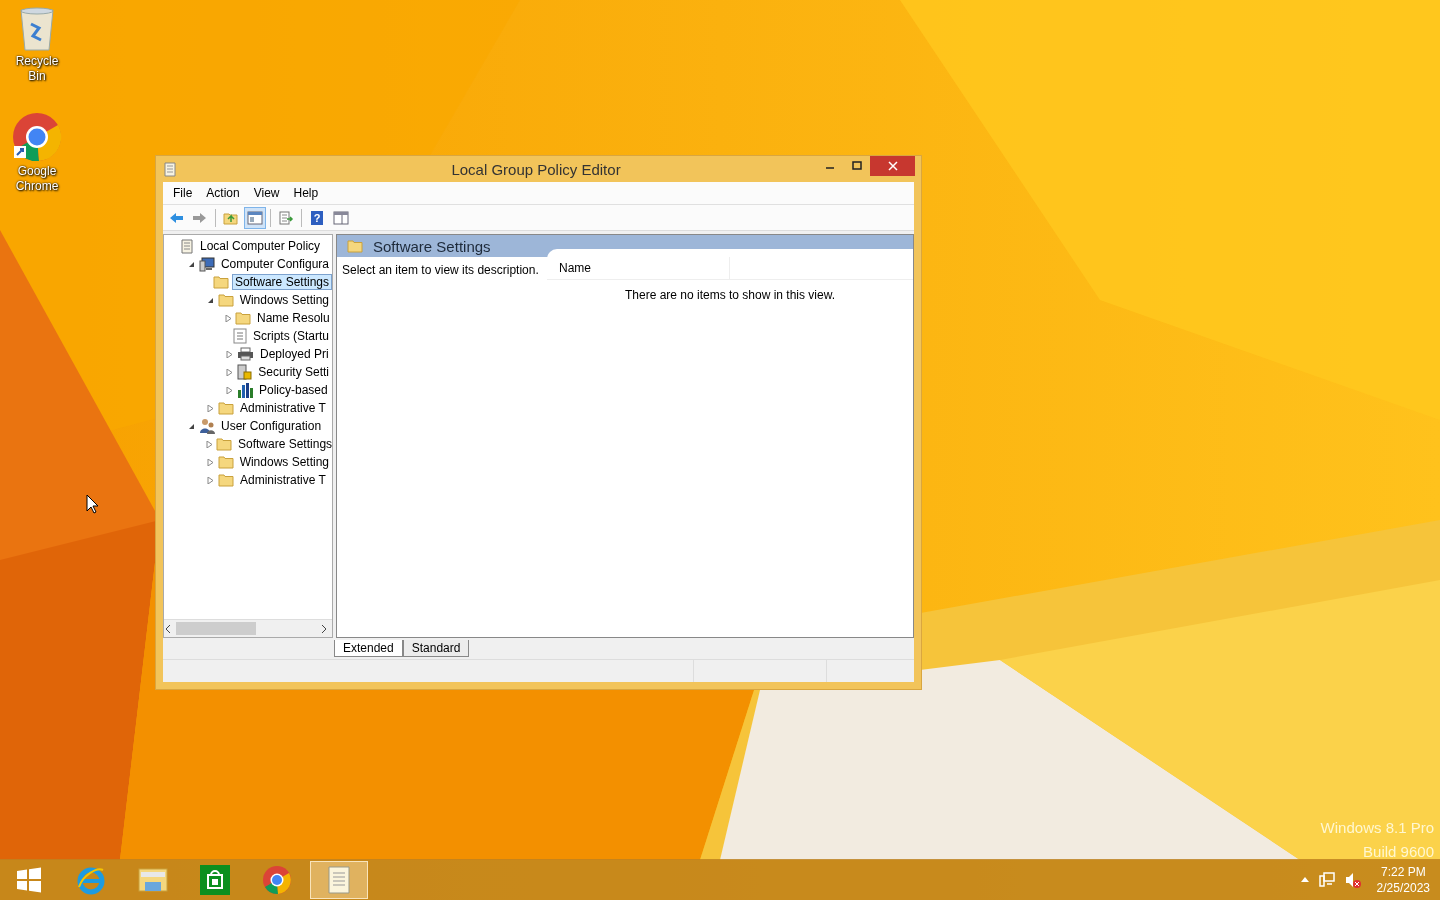 Image resolution: width=1440 pixels, height=900 pixels. I want to click on printer-icon, so click(245, 354).